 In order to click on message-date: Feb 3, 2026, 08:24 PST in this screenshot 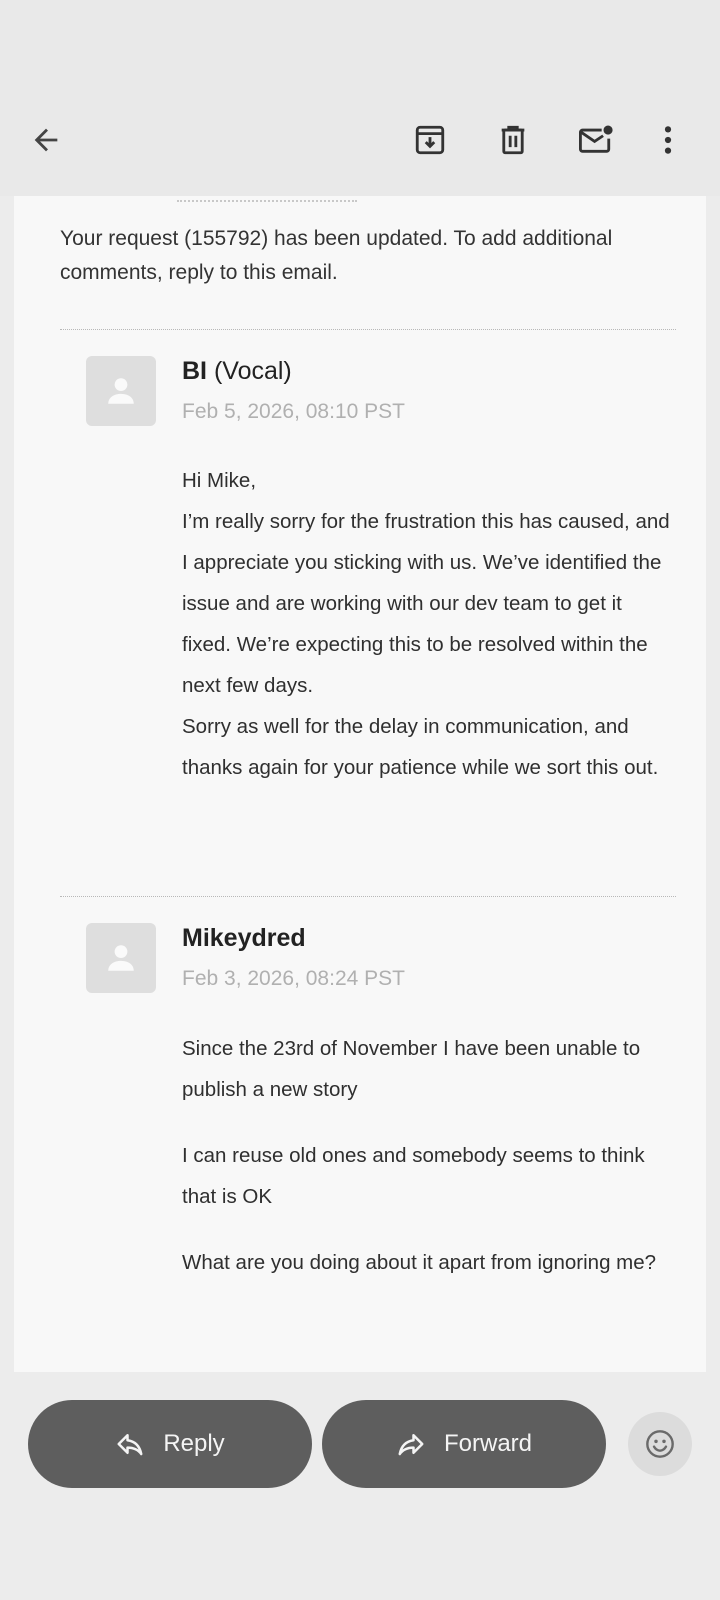, I will do `click(293, 978)`.